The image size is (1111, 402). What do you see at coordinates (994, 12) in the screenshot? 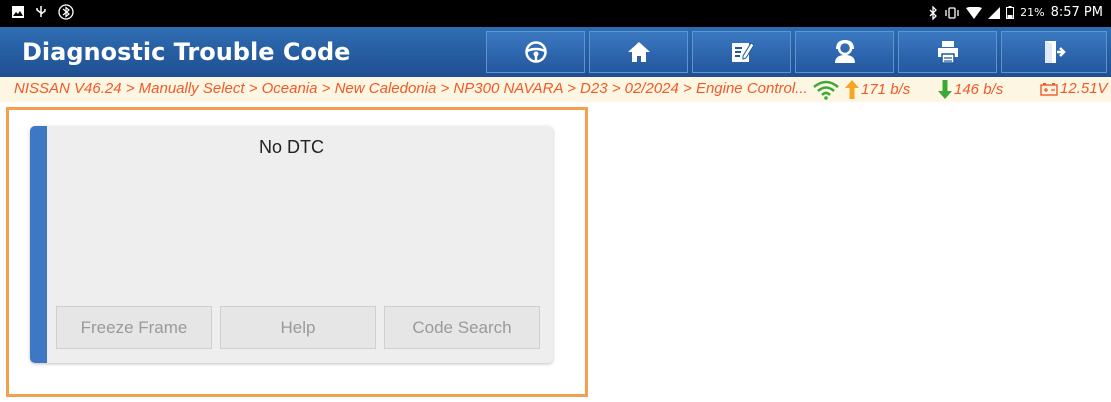
I see `signal-icon` at bounding box center [994, 12].